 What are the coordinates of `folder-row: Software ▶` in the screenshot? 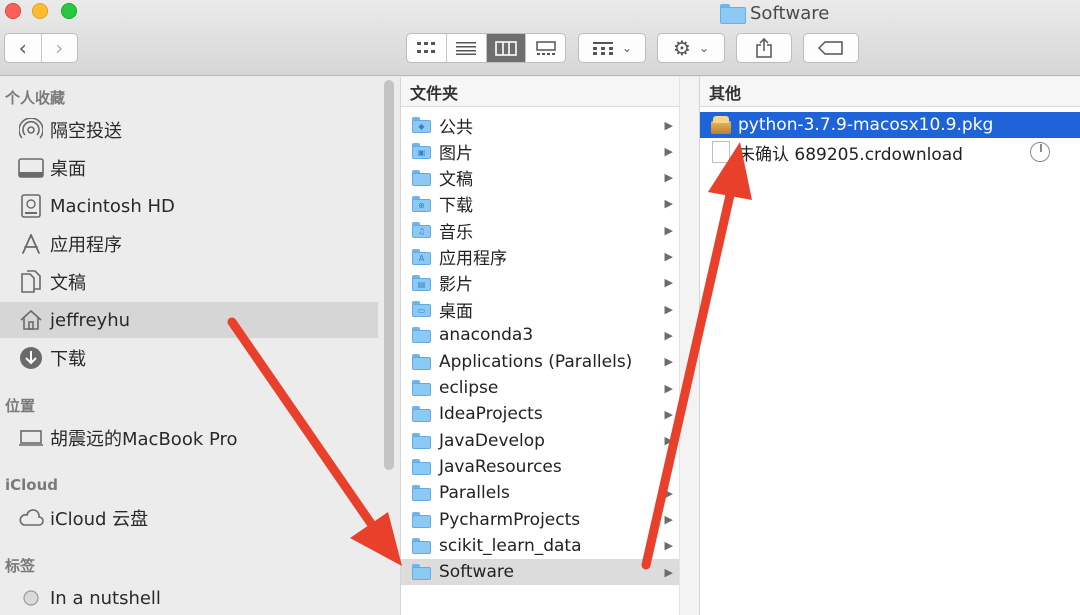 It's located at (540, 572).